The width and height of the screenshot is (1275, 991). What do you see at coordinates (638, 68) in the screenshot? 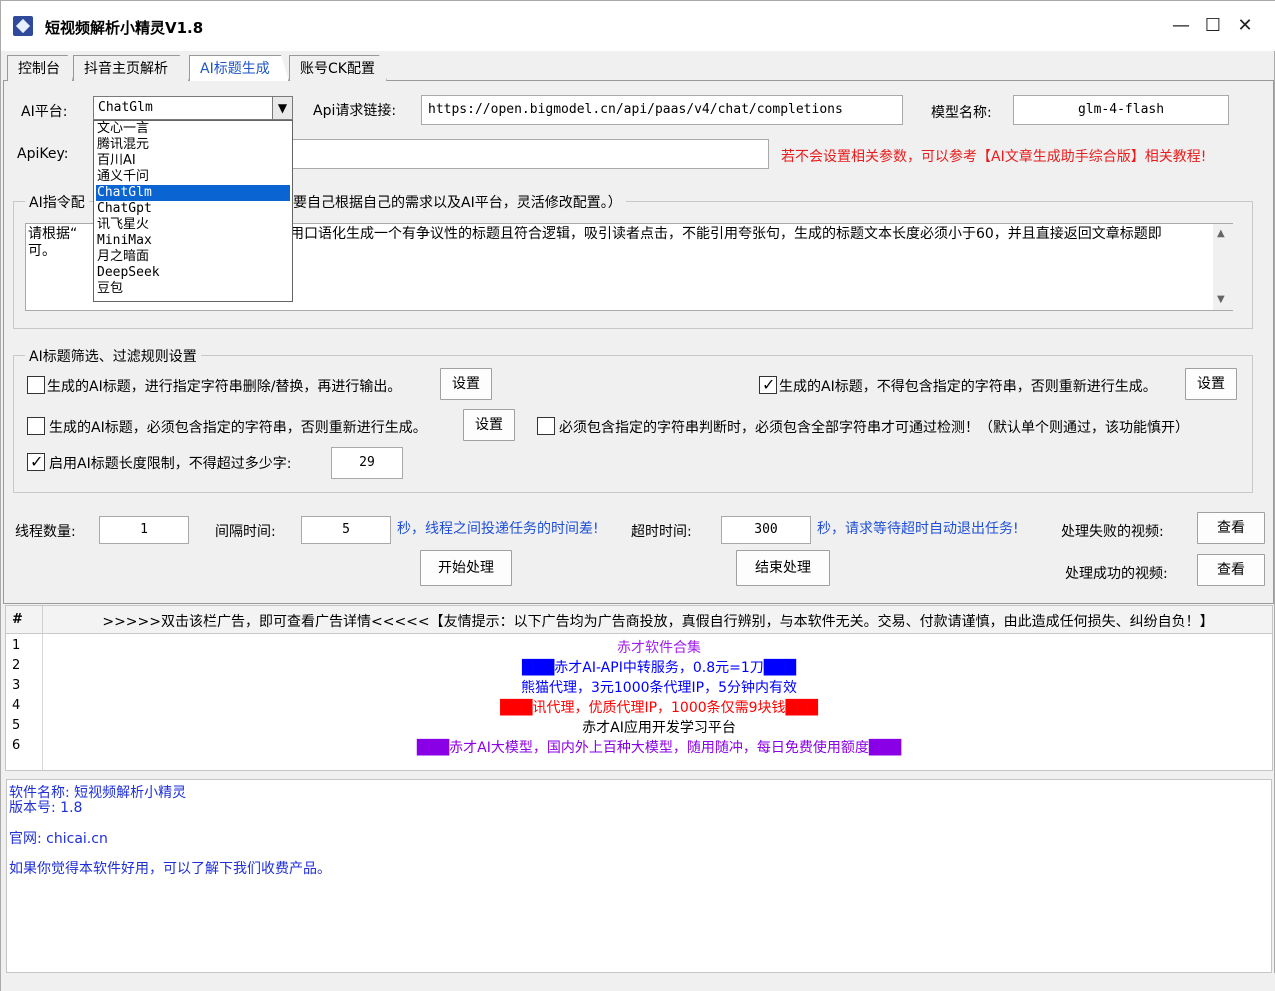
I see `tab-bar: 控制台 抖音主页解析 AI标题生成 账号CK配置` at bounding box center [638, 68].